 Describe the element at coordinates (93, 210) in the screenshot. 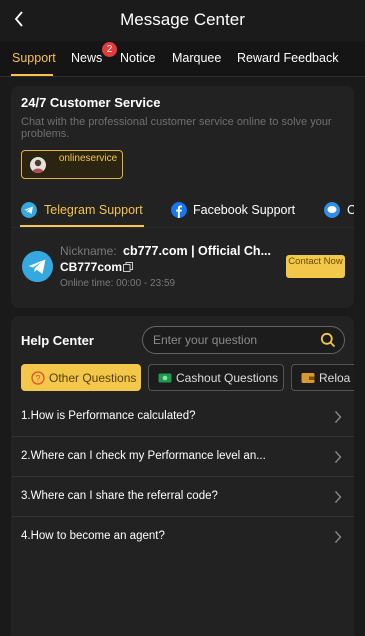

I see `channel-tab-telegram: Telegram Support` at that location.